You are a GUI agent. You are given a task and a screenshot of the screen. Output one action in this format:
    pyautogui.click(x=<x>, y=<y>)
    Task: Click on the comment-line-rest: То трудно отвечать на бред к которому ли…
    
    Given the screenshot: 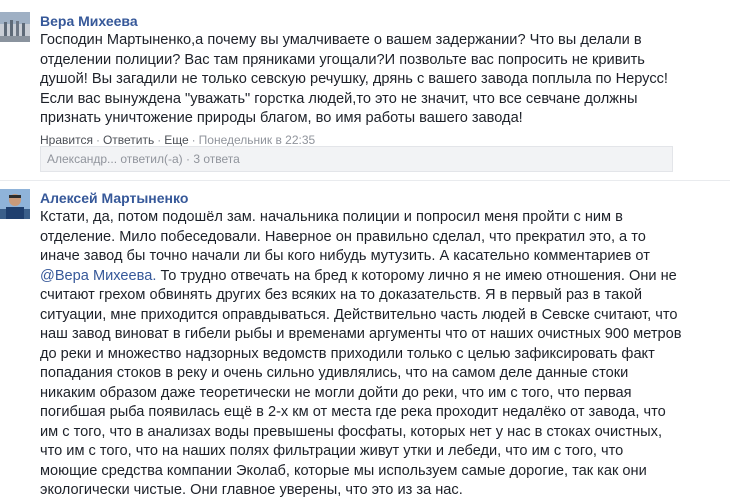 What is the action you would take?
    pyautogui.click(x=416, y=275)
    